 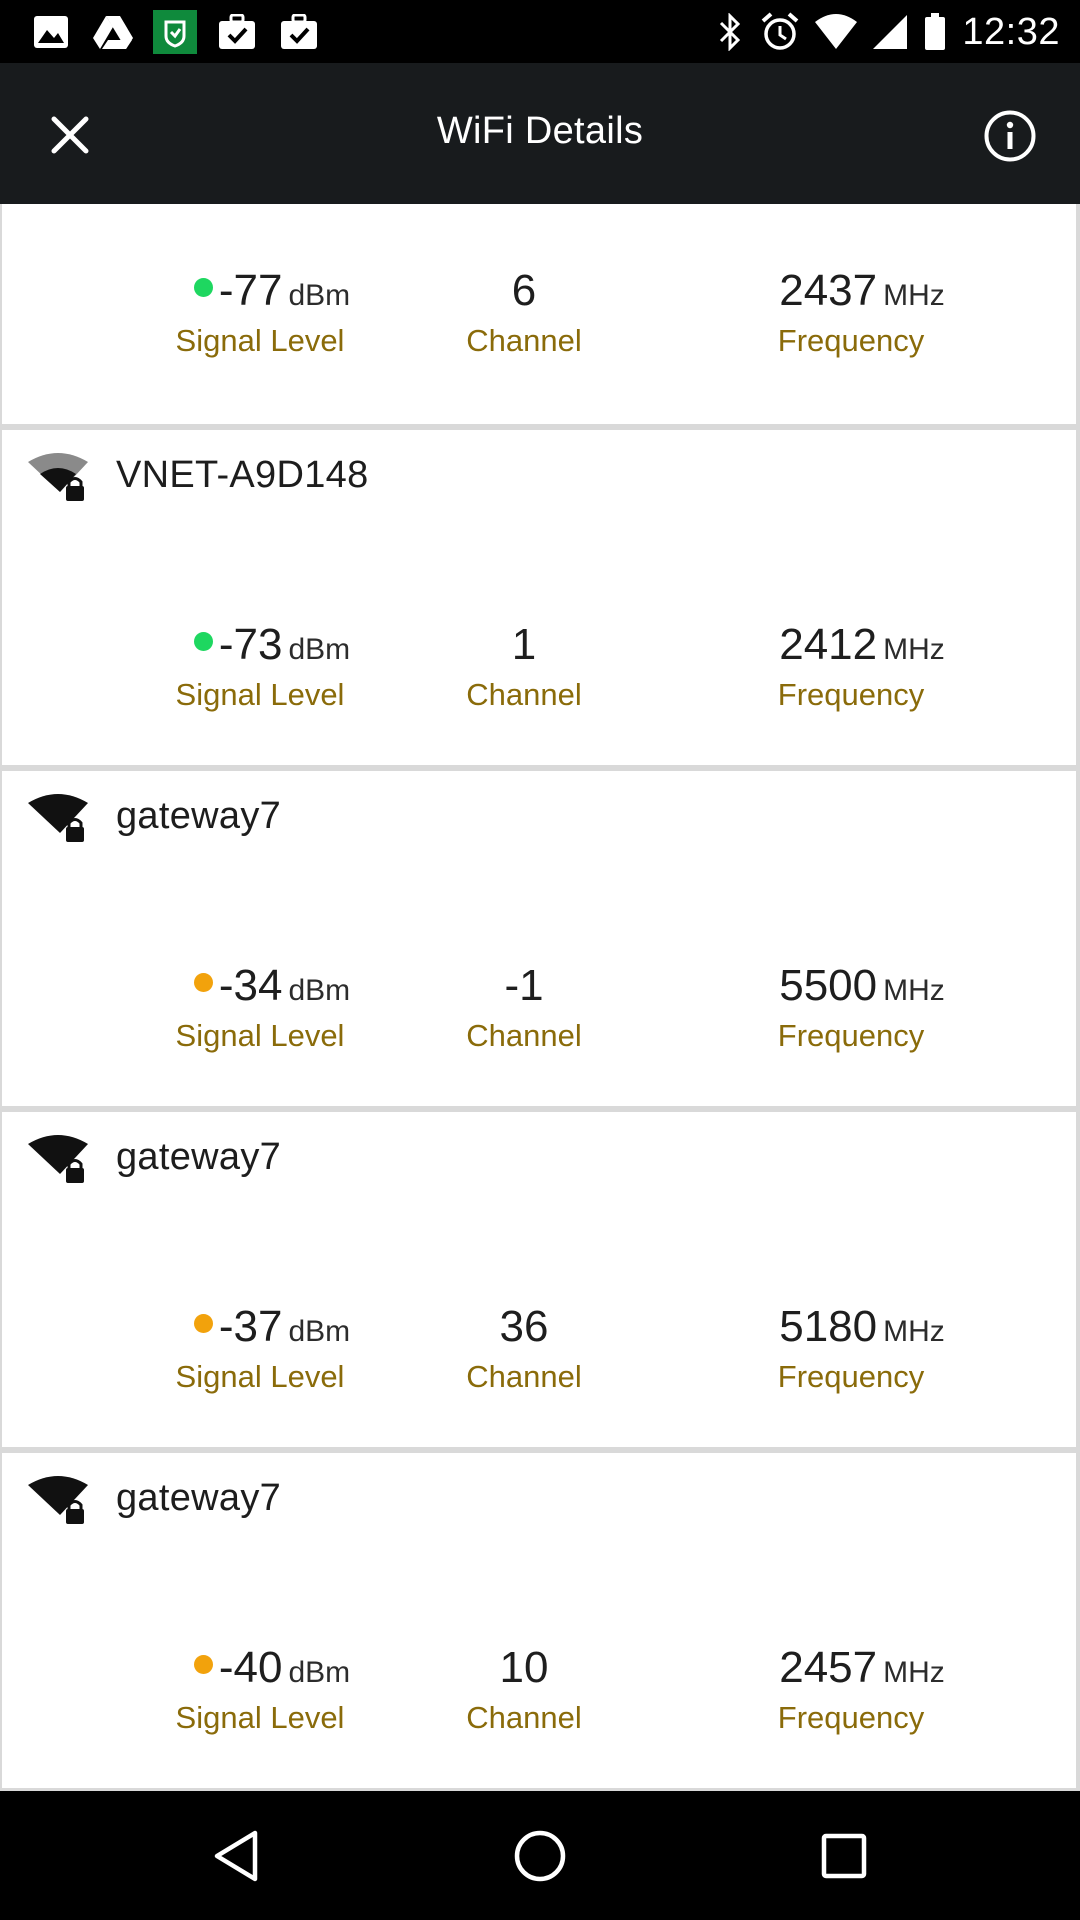 What do you see at coordinates (828, 644) in the screenshot?
I see `frequency-value: 2412` at bounding box center [828, 644].